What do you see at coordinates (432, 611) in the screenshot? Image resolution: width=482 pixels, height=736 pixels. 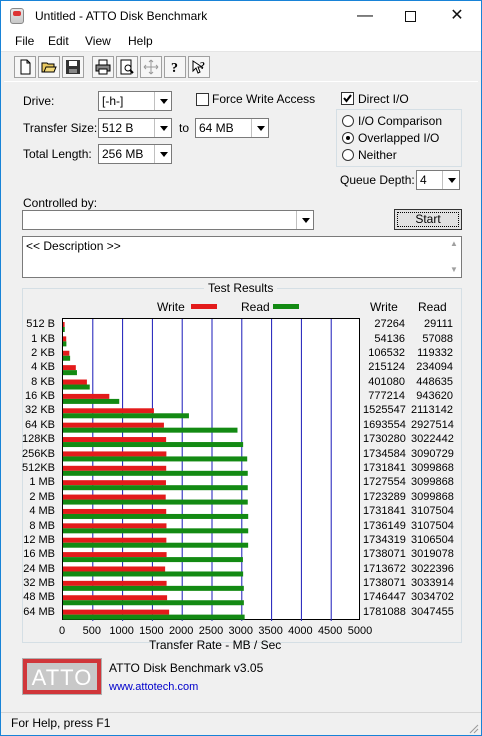 I see `read-value: 3047455` at bounding box center [432, 611].